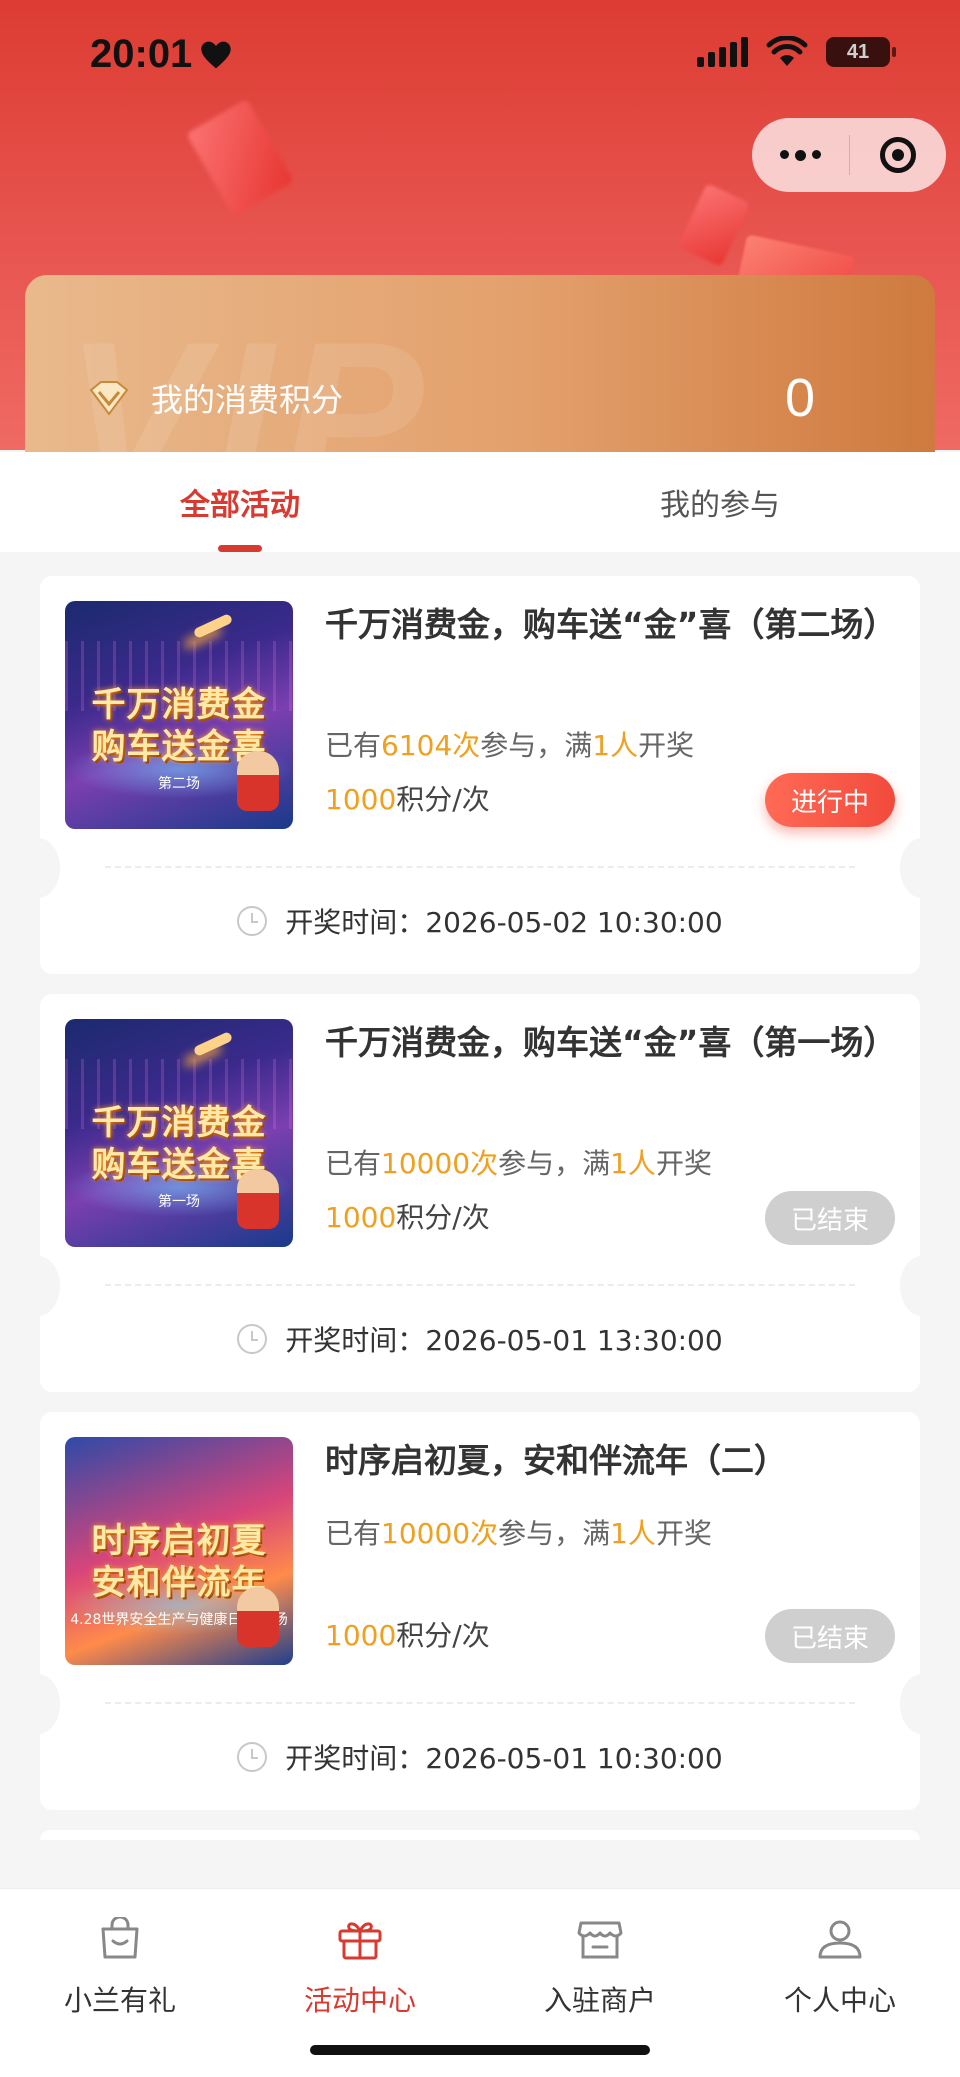  Describe the element at coordinates (722, 52) in the screenshot. I see `signal-icon` at that location.